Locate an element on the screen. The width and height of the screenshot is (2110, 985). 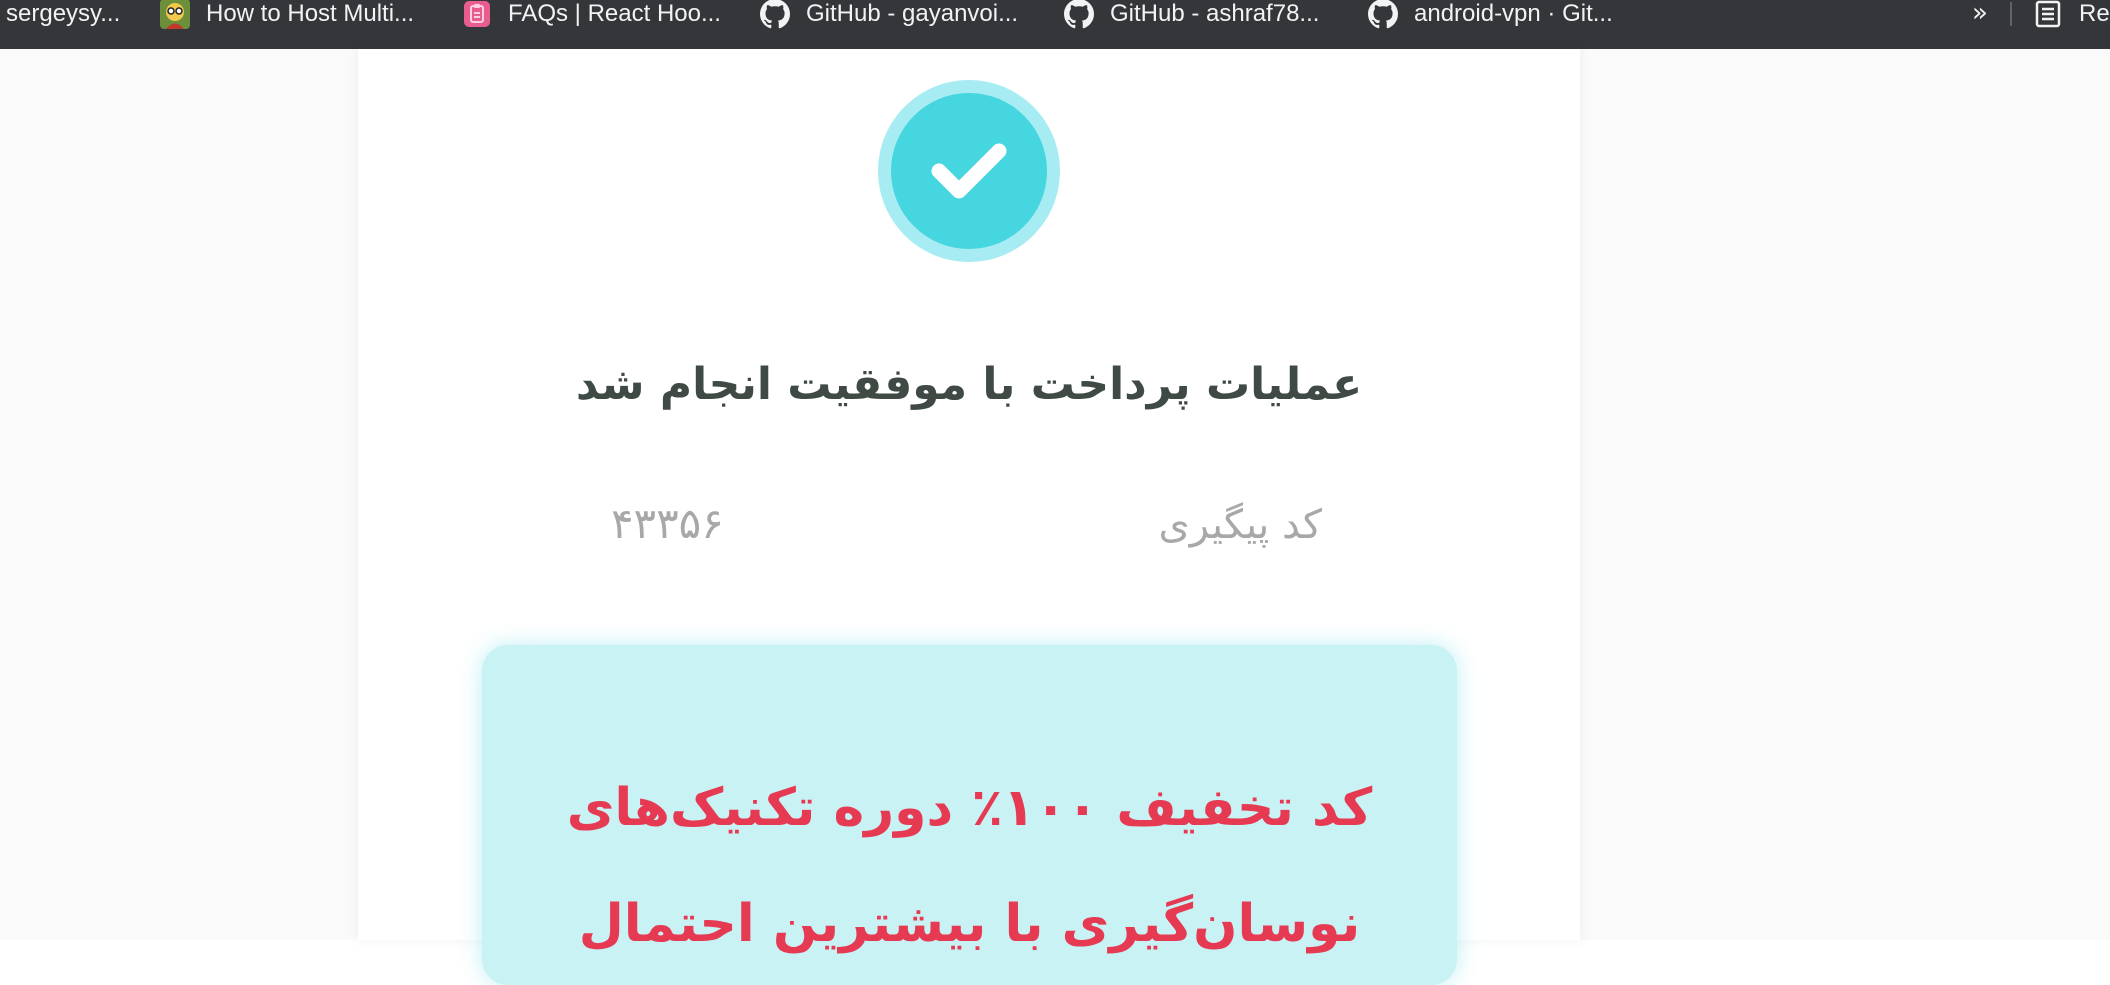
reading-list-button: Re is located at coordinates (2071, 13).